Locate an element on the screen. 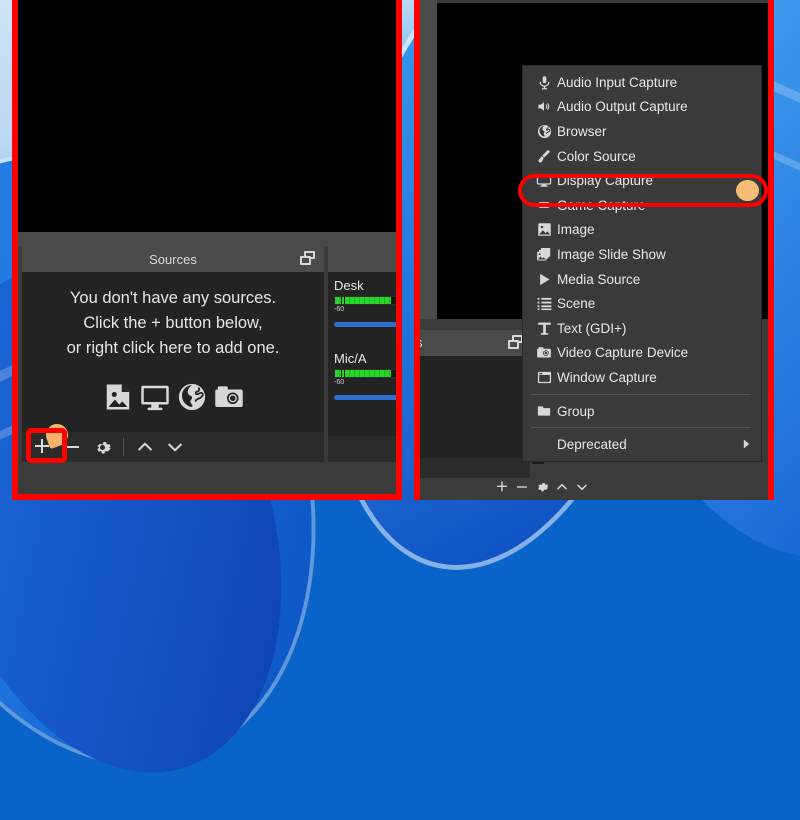  menu-item-window-capture: Window Capture is located at coordinates (642, 377).